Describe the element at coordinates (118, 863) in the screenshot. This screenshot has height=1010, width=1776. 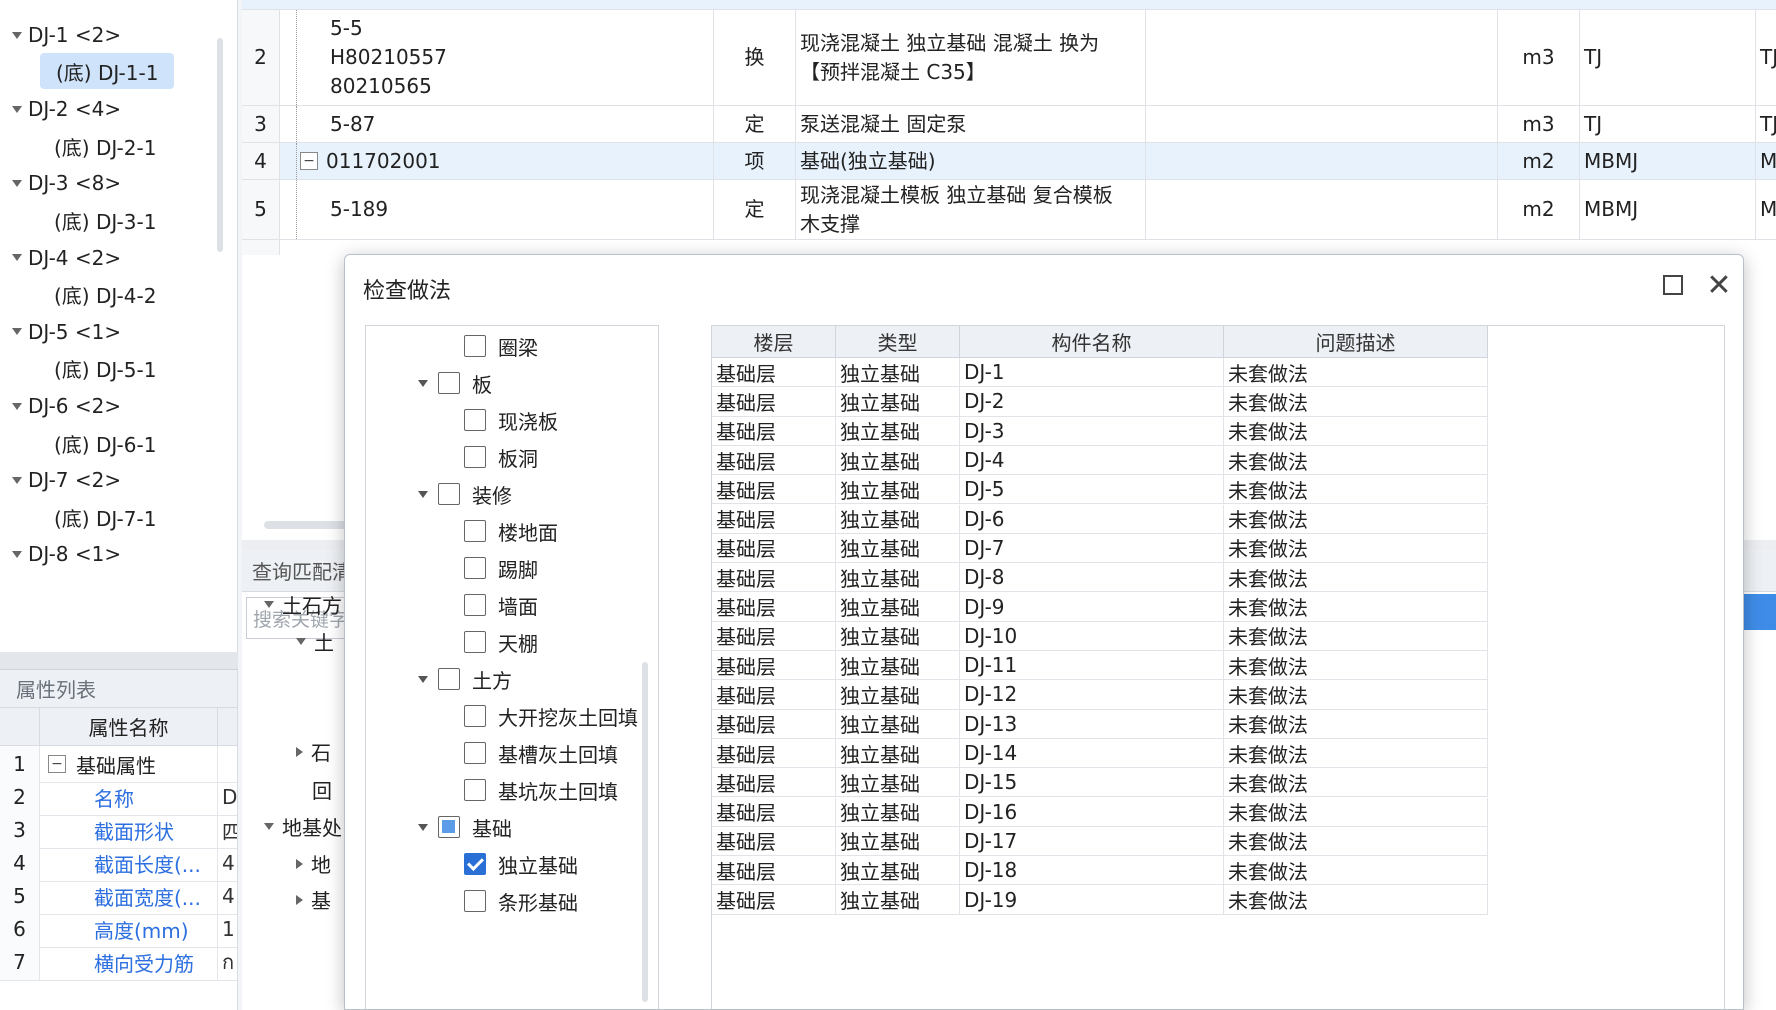
I see `property-row: 4 截面长度(... 4` at that location.